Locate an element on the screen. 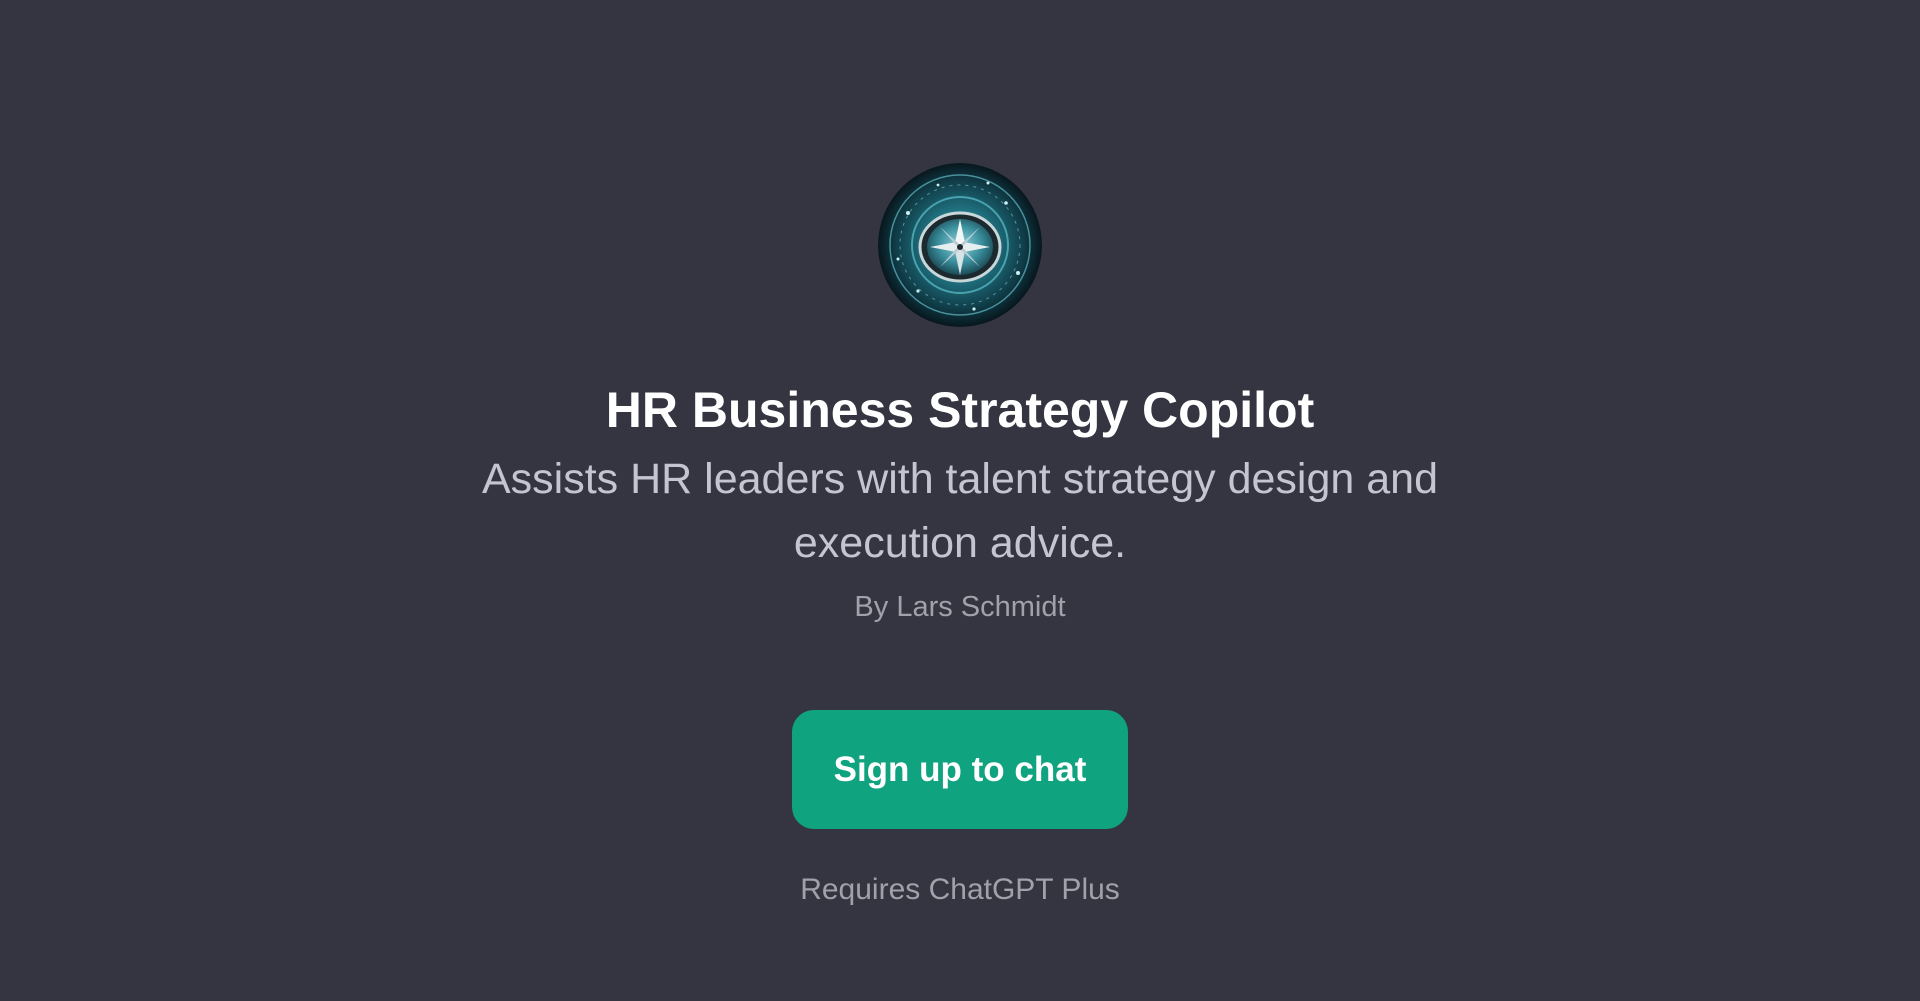 Image resolution: width=1920 pixels, height=1001 pixels. gpt-author: By Lars Schmidt is located at coordinates (960, 607).